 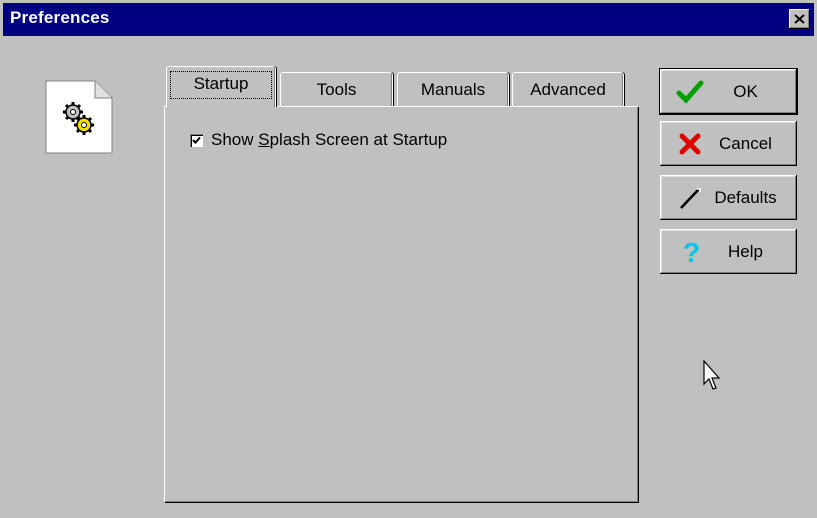 I want to click on tab-startup-label: Startup, so click(x=221, y=83).